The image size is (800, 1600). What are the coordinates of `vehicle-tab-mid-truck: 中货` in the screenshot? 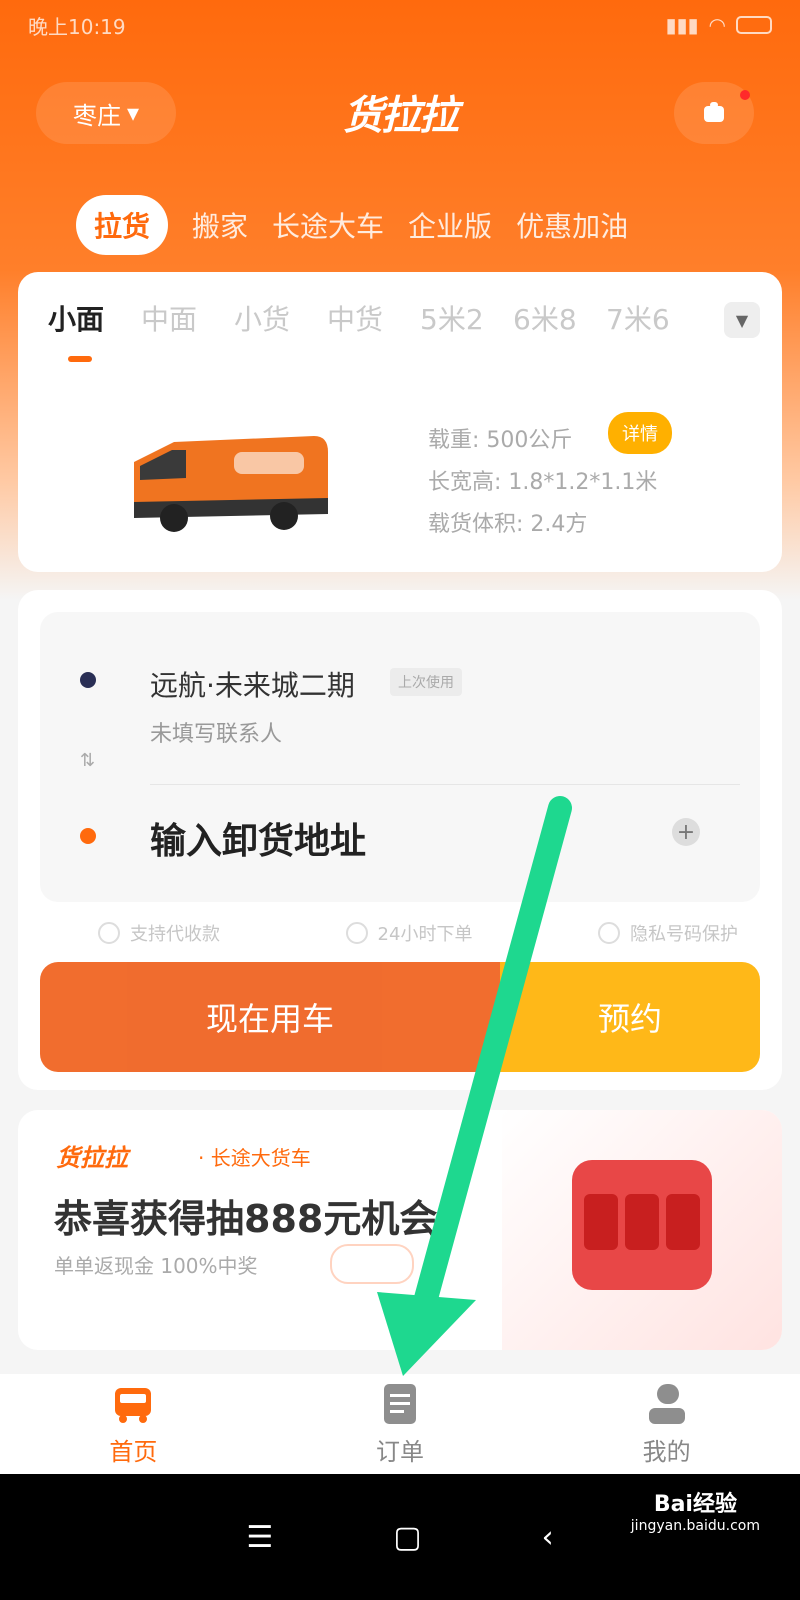 It's located at (373, 318).